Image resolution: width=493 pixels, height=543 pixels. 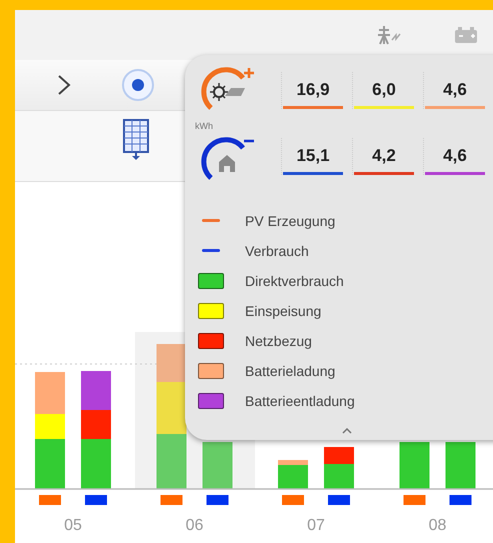 I want to click on power-pylon-icon, so click(x=389, y=35).